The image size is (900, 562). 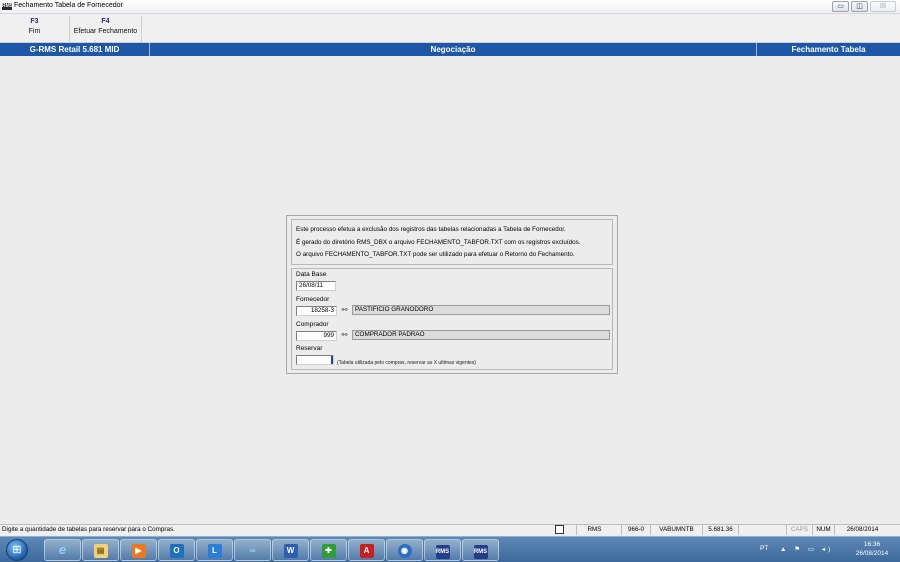 I want to click on lync-icon: L, so click(x=214, y=550).